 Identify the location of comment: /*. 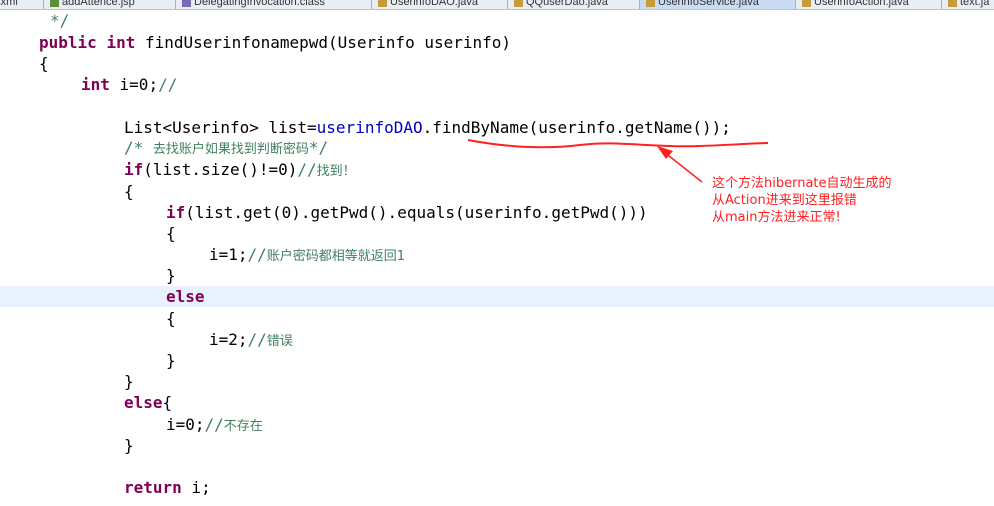
(138, 147).